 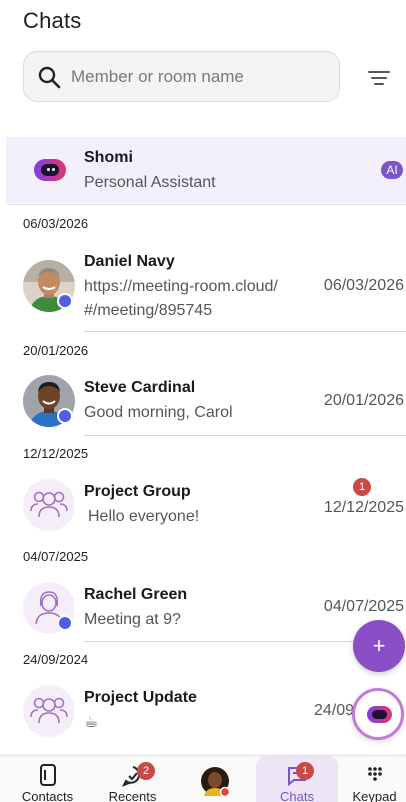 What do you see at coordinates (215, 781) in the screenshot?
I see `profile-avatar` at bounding box center [215, 781].